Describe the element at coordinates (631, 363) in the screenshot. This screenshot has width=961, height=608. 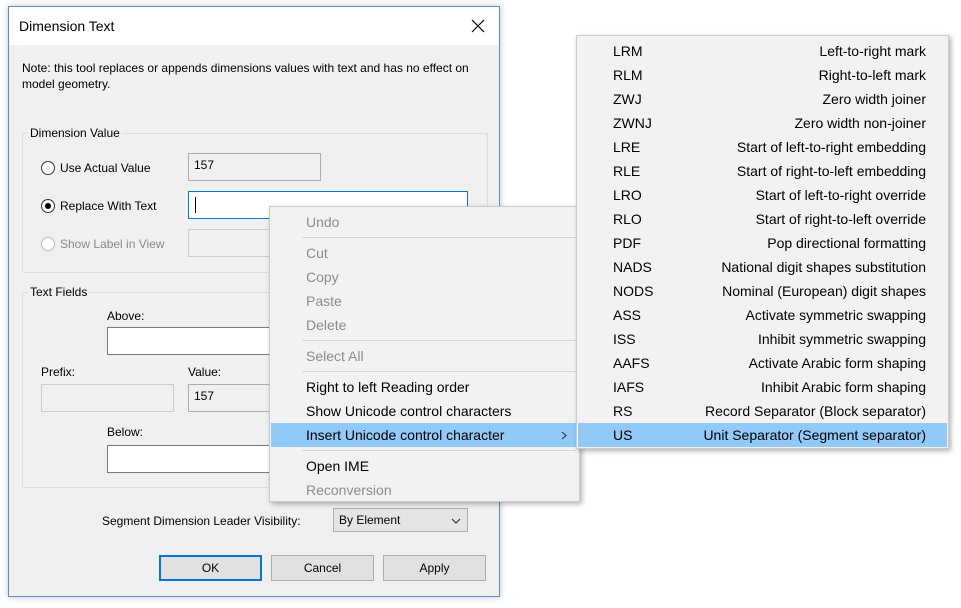
I see `submenu-item-code: AAFS` at that location.